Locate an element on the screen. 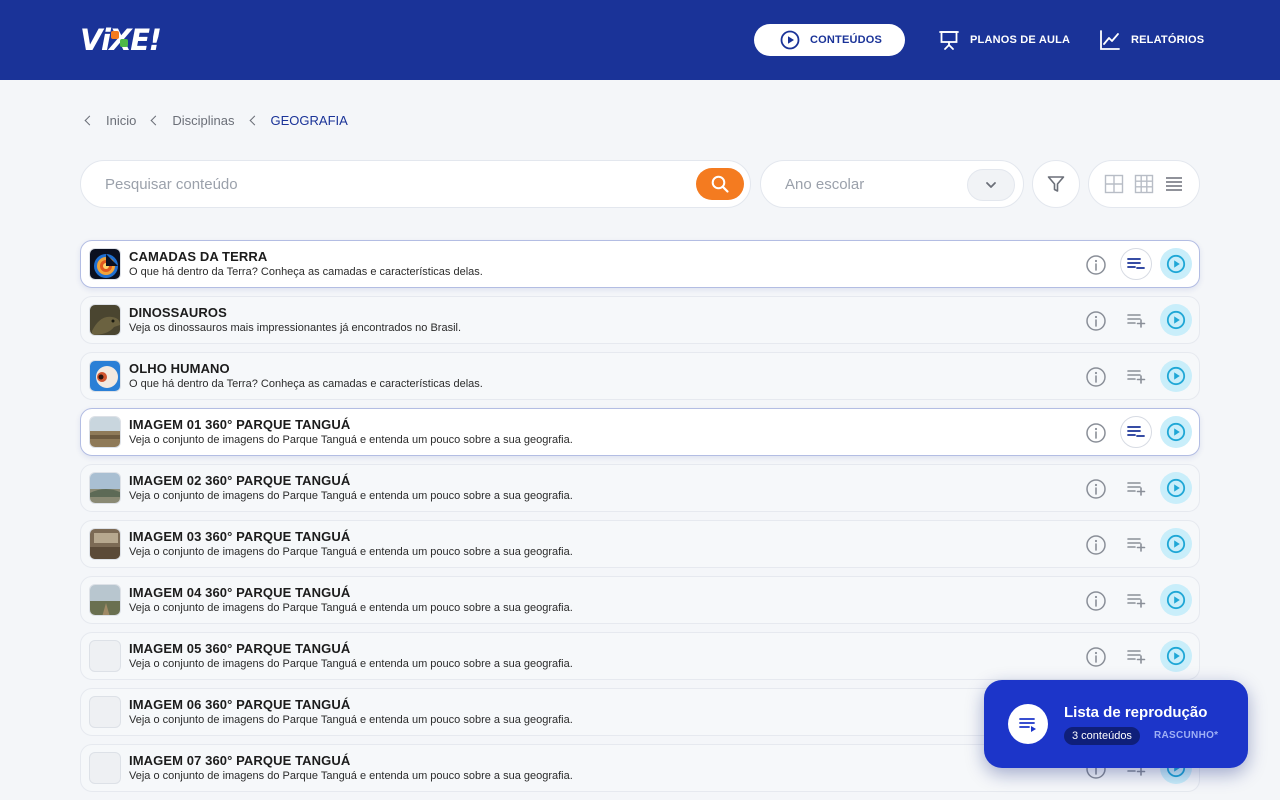  breadcrumb-disciplinas: Disciplinas is located at coordinates (192, 120).